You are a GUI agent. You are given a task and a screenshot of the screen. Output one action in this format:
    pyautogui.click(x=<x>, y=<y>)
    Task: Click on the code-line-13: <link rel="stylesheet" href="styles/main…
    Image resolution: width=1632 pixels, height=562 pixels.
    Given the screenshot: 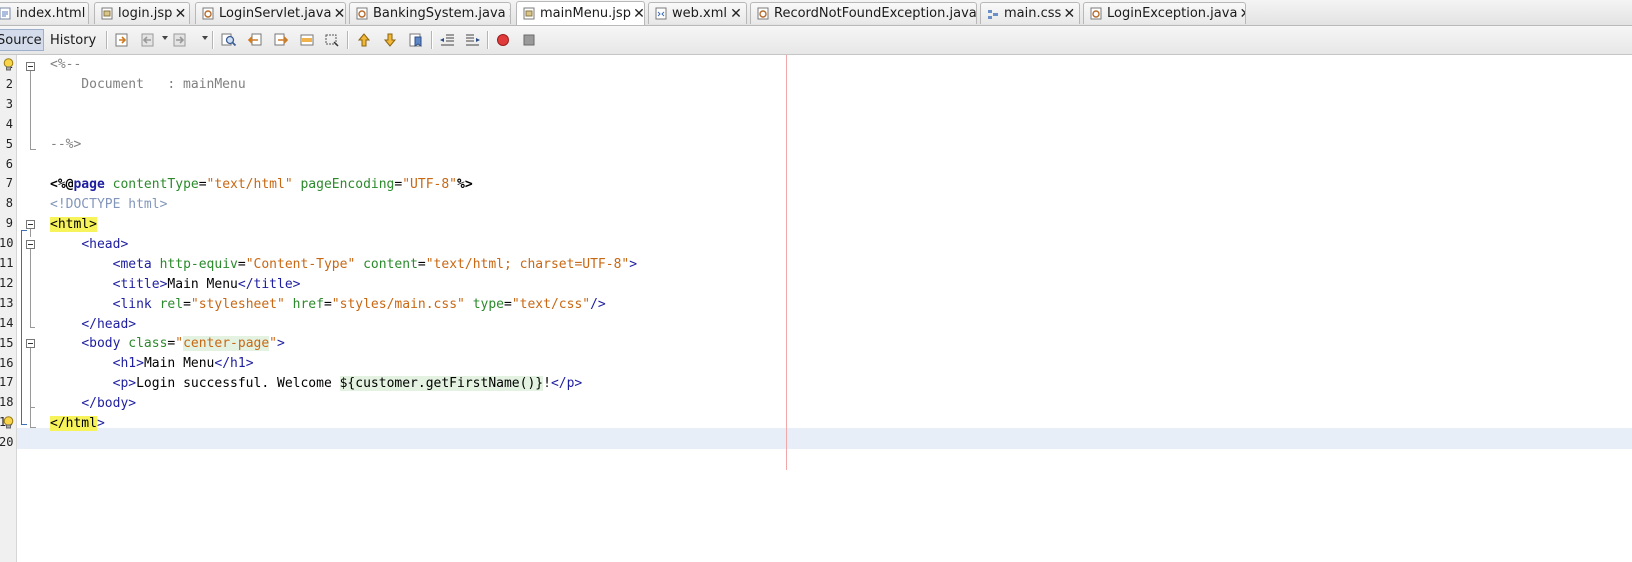 What is the action you would take?
    pyautogui.click(x=328, y=305)
    